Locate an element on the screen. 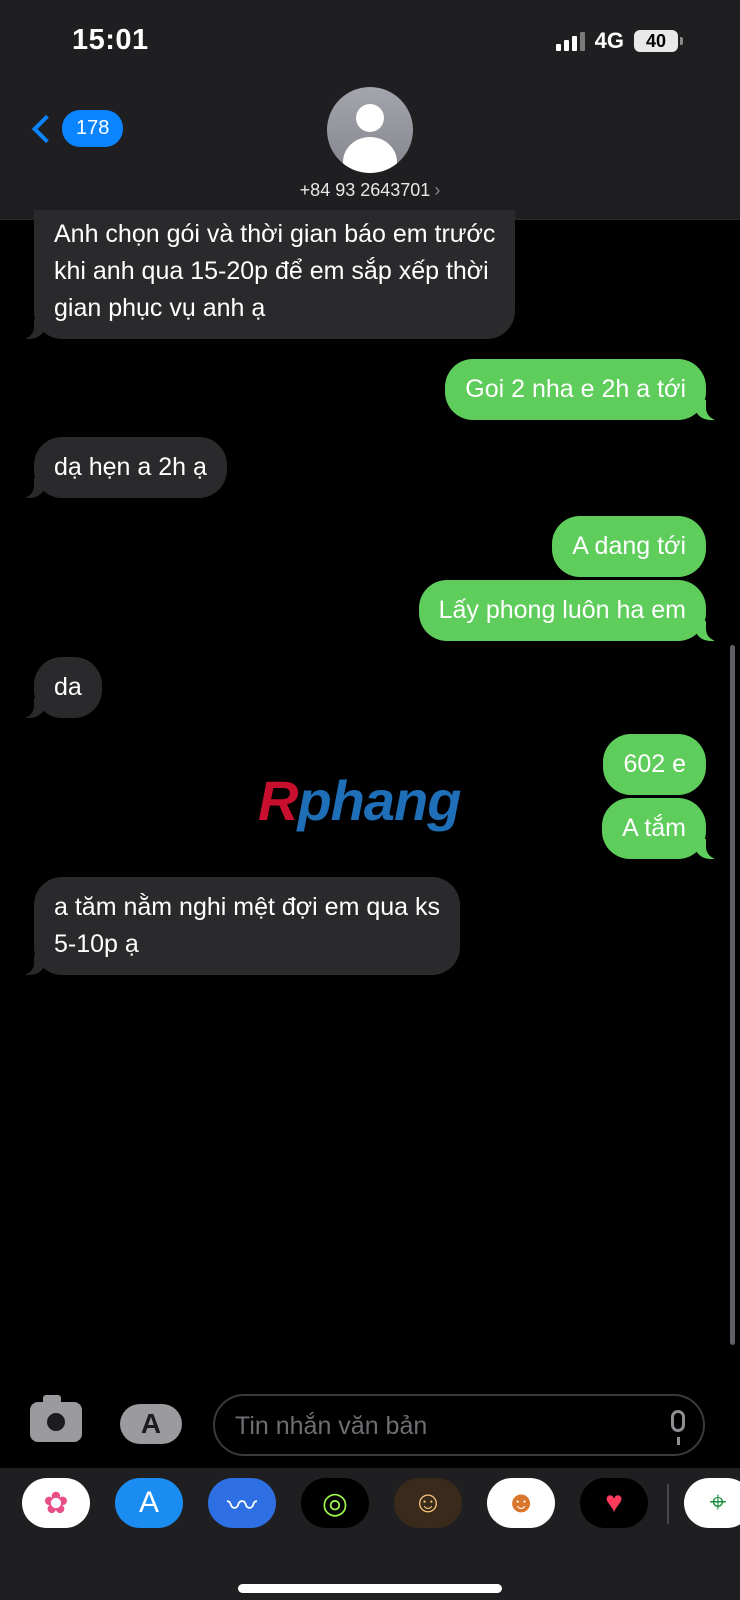 Image resolution: width=740 pixels, height=1600 pixels. message-bubble-incoming: a tăm nằm nghi mệt đợi em qua ks 5-10p ạ is located at coordinates (237, 926).